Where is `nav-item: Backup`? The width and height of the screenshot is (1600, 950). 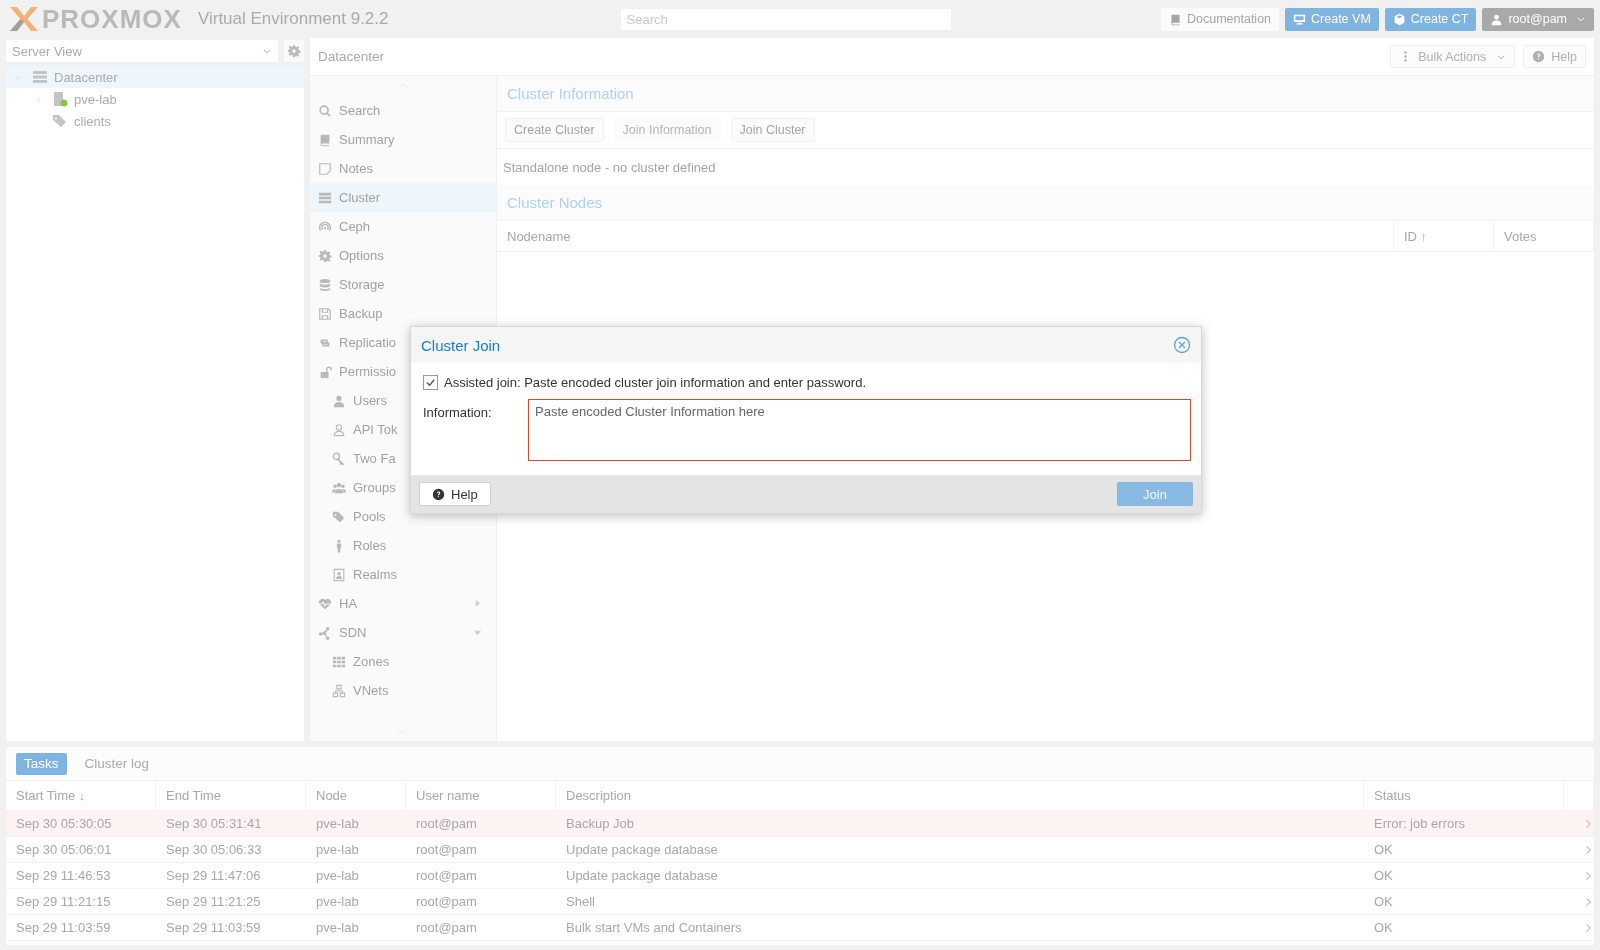 nav-item: Backup is located at coordinates (403, 313).